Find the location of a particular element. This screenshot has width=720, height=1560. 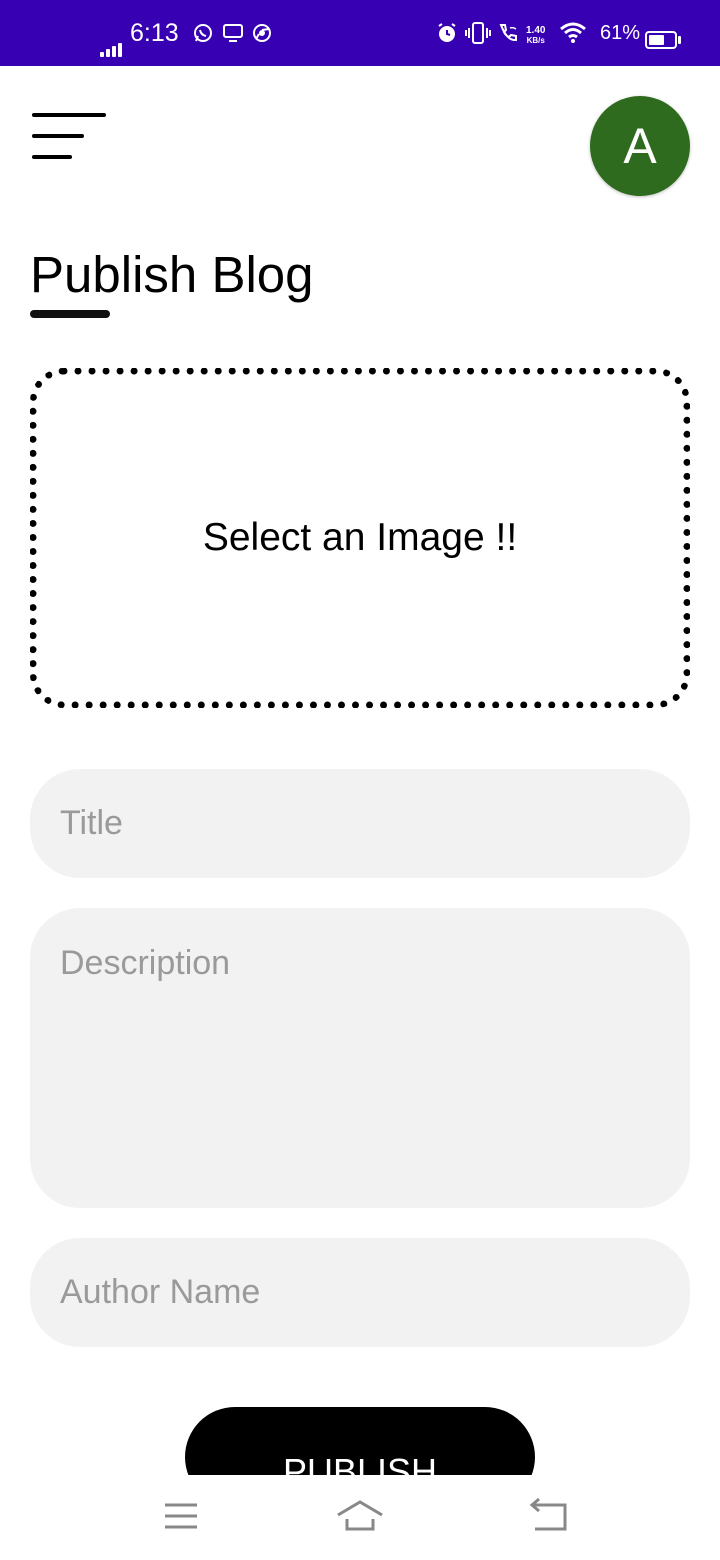

page-title: Publish Blog is located at coordinates (172, 274).